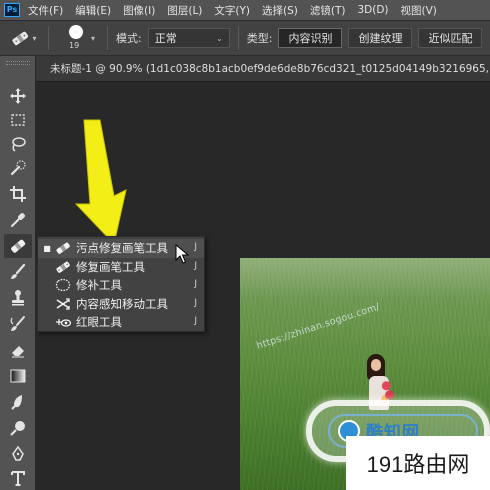 The height and width of the screenshot is (490, 490). I want to click on brush-tip-icon, so click(76, 32).